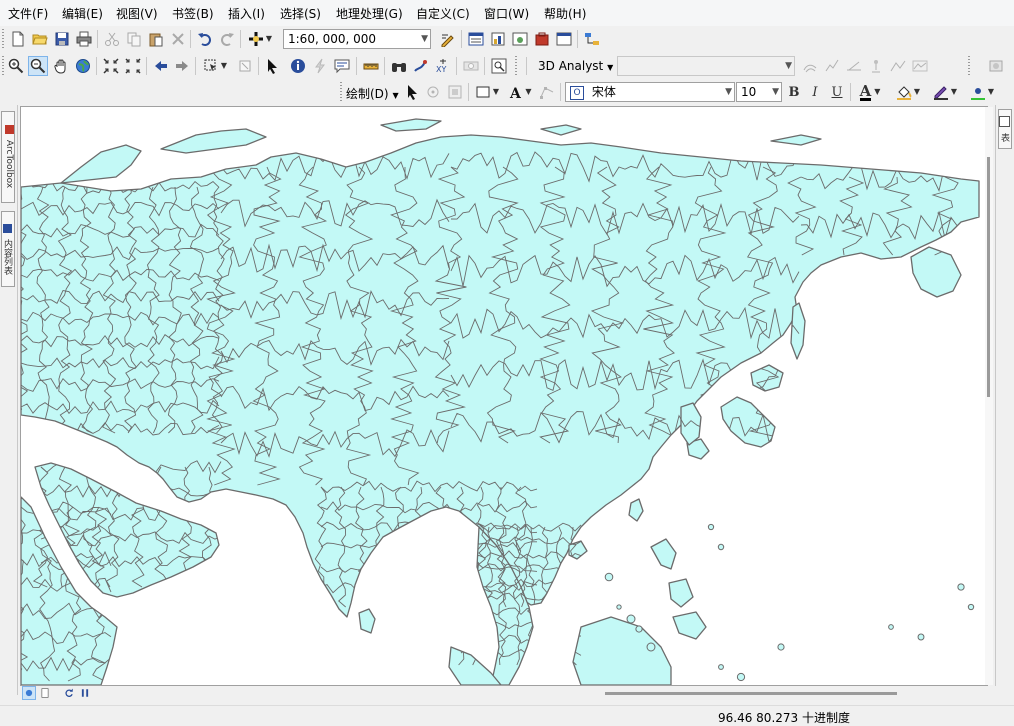  I want to click on font-family-combo: O 宋体 ▼, so click(650, 92).